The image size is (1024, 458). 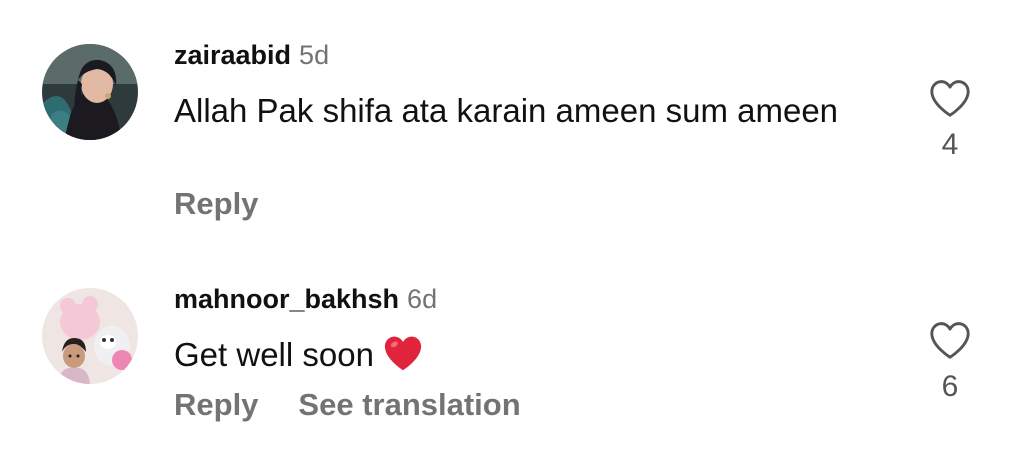 I want to click on comment-meta: zairaabid 5d, so click(x=251, y=55).